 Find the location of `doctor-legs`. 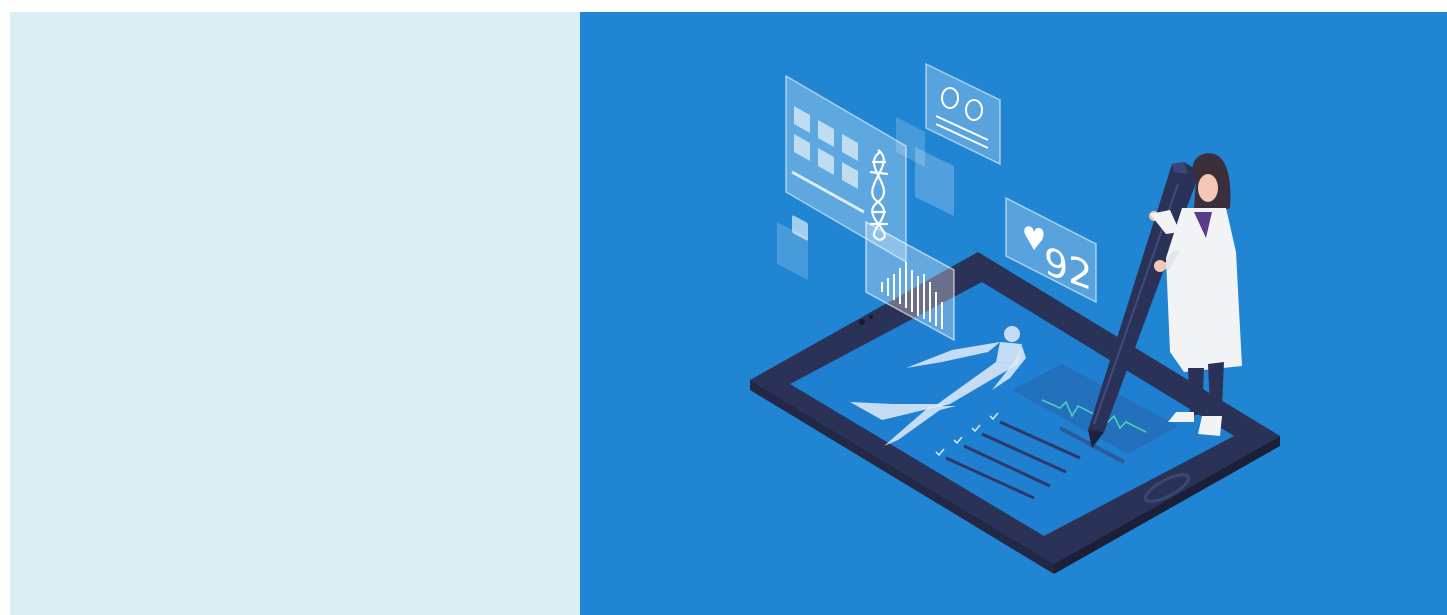

doctor-legs is located at coordinates (1196, 392).